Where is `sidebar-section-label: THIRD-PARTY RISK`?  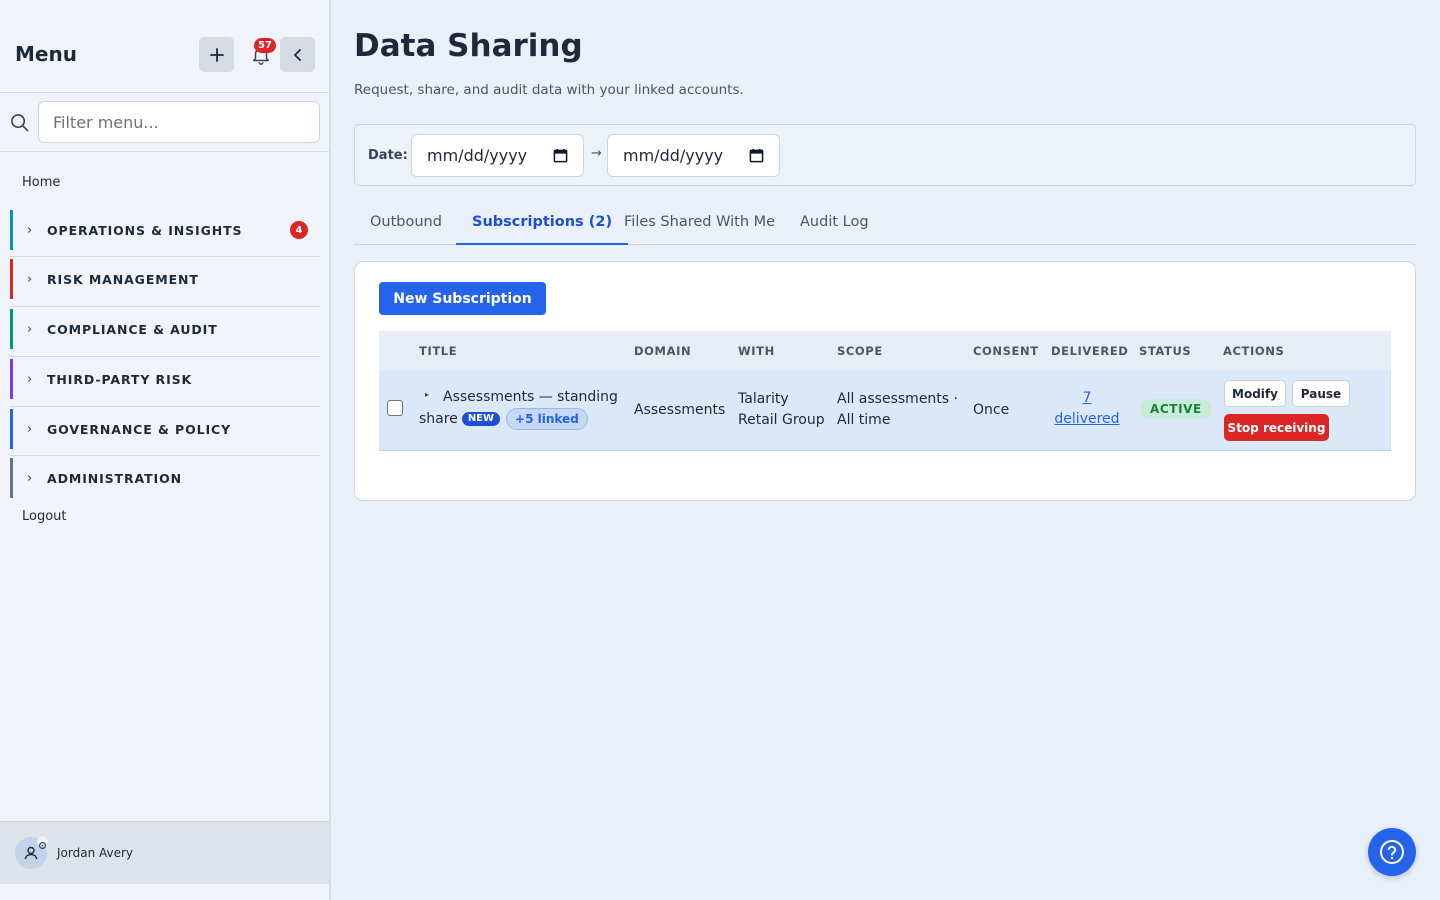 sidebar-section-label: THIRD-PARTY RISK is located at coordinates (120, 379).